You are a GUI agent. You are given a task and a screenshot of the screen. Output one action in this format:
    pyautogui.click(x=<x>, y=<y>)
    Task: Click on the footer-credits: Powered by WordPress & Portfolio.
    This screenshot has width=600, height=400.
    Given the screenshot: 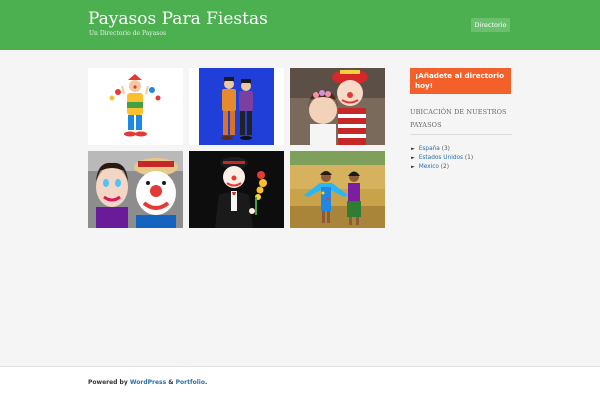 What is the action you would take?
    pyautogui.click(x=147, y=382)
    